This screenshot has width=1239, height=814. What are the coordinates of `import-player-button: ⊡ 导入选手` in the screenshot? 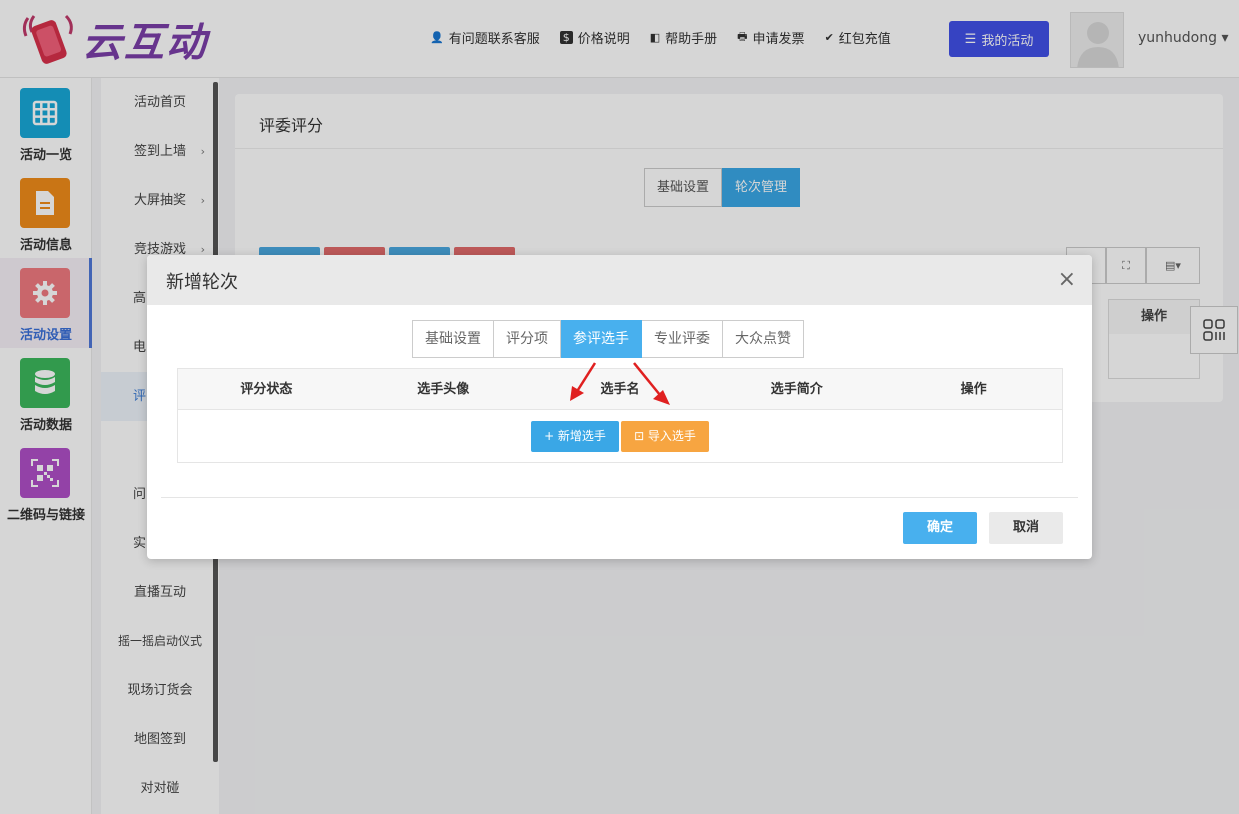 It's located at (665, 436).